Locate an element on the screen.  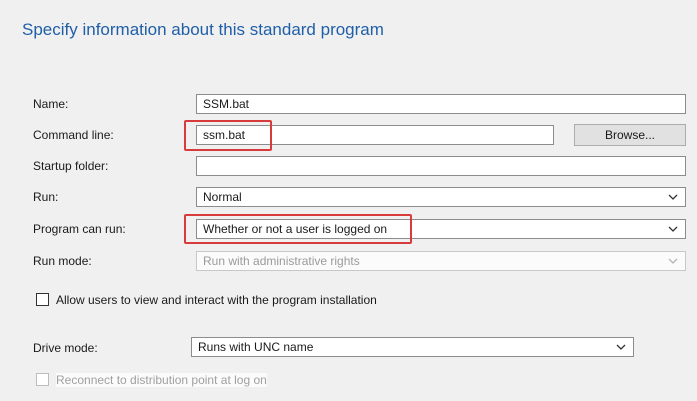
reconnect-checkbox is located at coordinates (42, 379).